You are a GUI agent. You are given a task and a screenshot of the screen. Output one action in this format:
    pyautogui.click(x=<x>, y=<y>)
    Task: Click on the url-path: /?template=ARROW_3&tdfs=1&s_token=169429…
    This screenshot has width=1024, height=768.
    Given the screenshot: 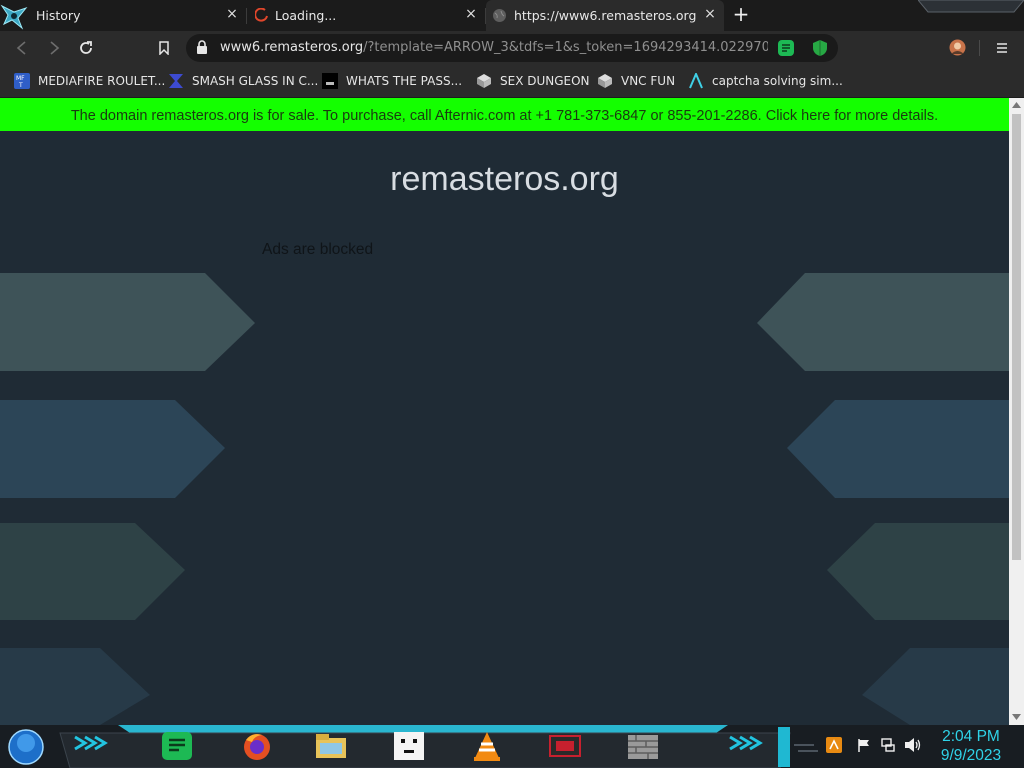 What is the action you would take?
    pyautogui.click(x=565, y=47)
    